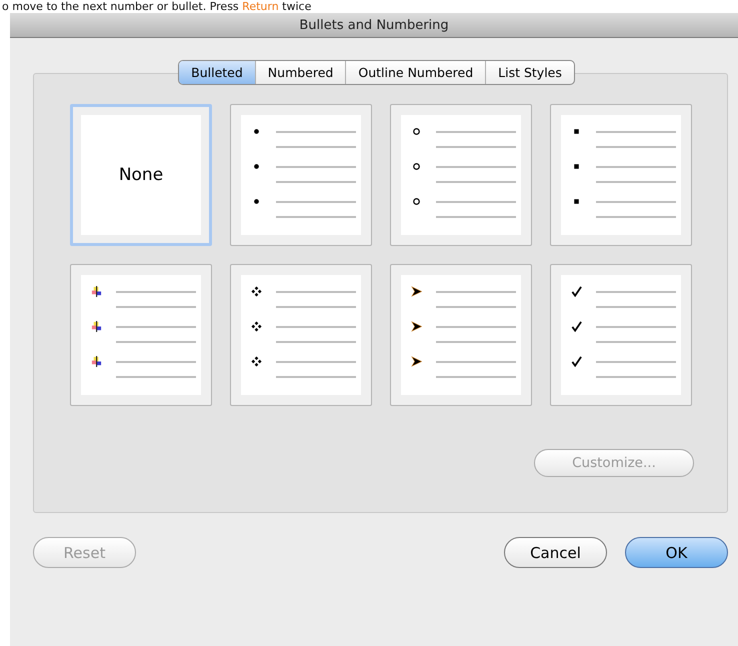  Describe the element at coordinates (300, 72) in the screenshot. I see `tab: Numbered` at that location.